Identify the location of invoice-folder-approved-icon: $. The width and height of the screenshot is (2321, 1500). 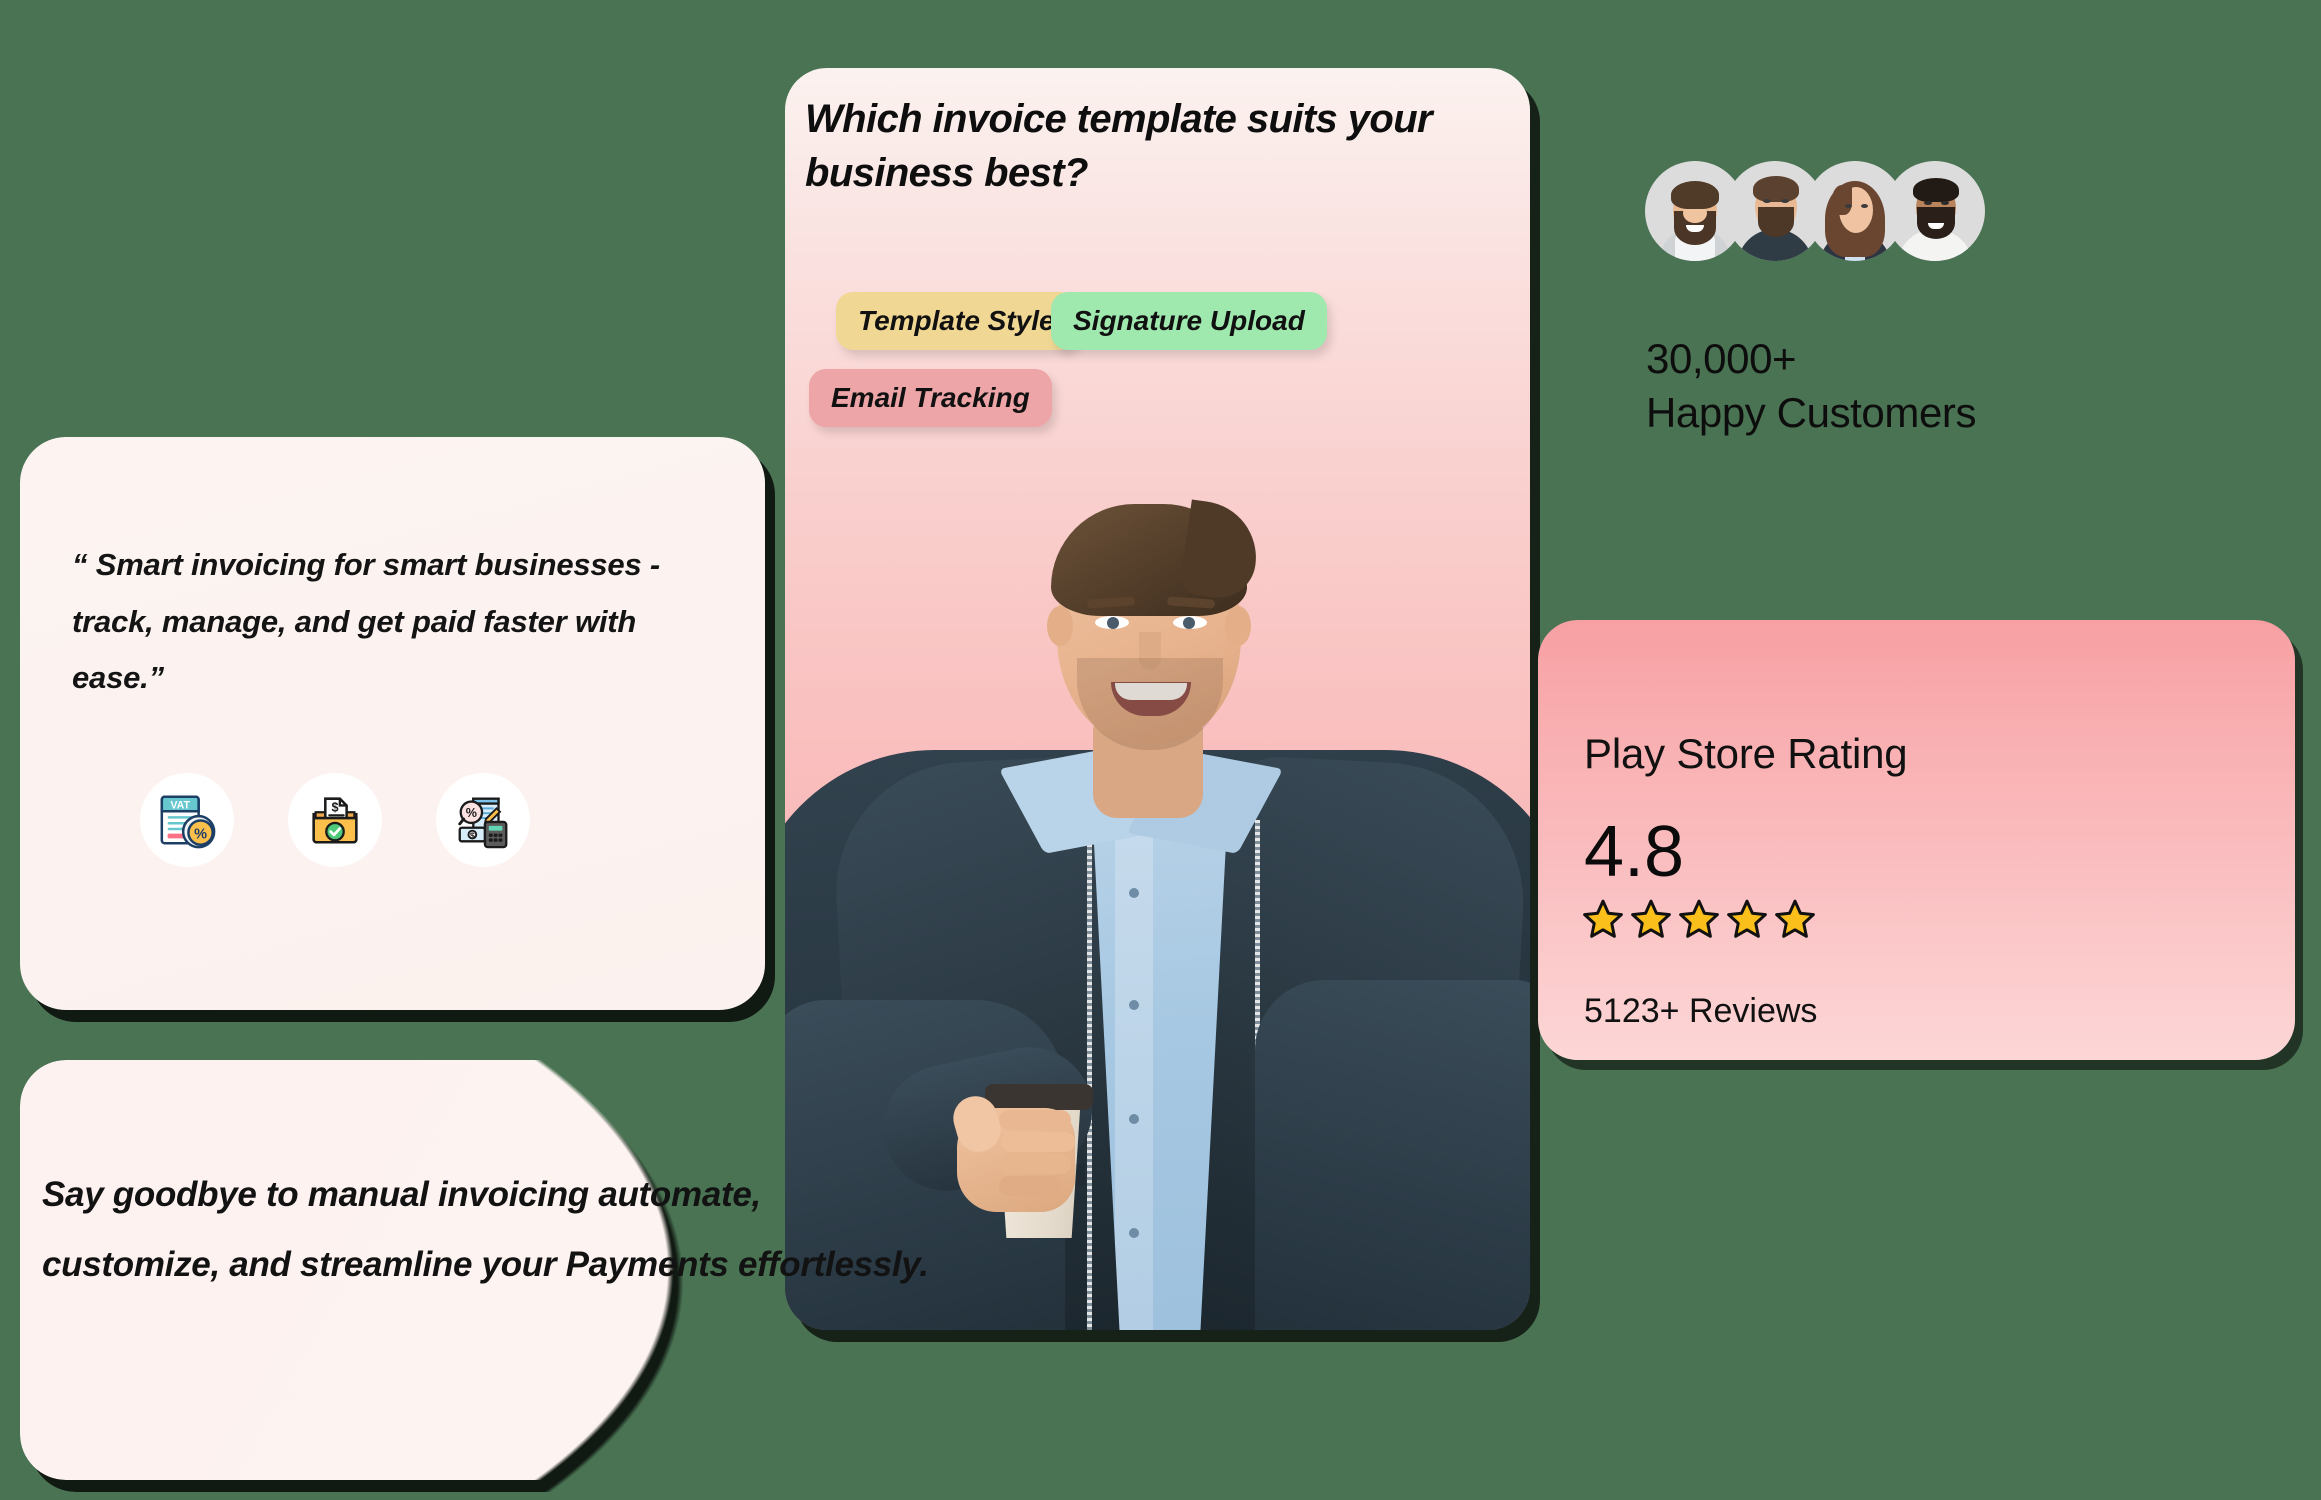
(335, 820).